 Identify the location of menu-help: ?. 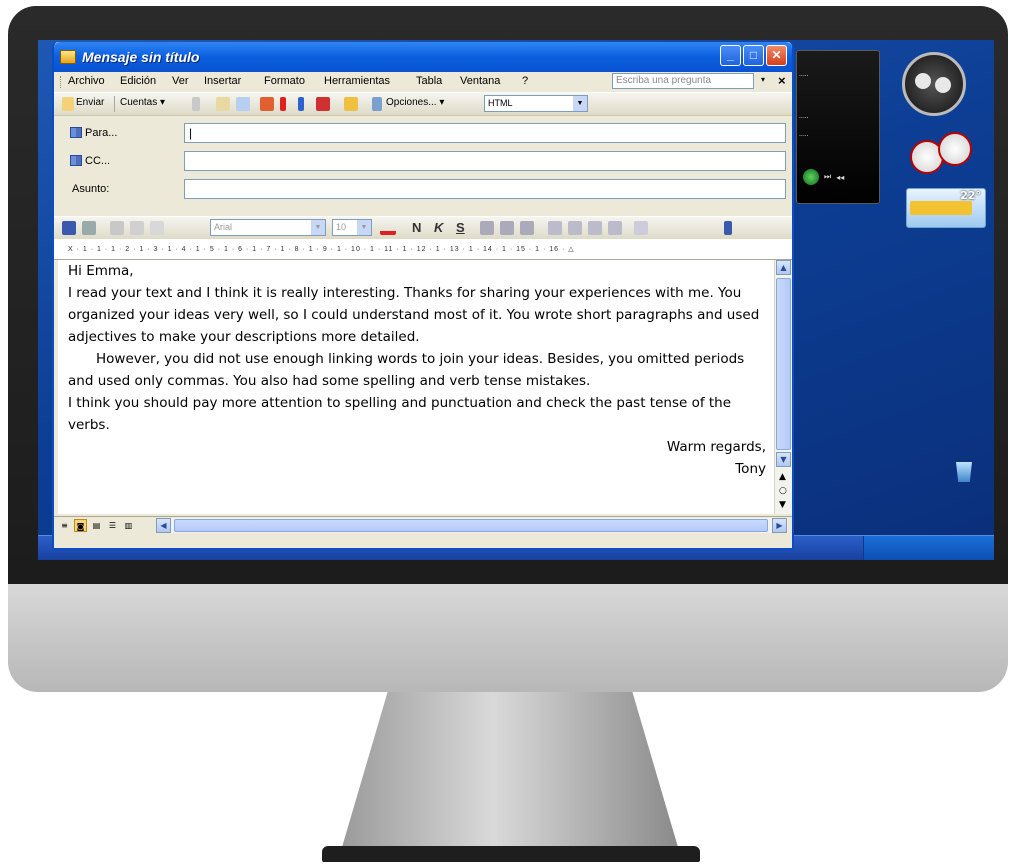
(525, 81).